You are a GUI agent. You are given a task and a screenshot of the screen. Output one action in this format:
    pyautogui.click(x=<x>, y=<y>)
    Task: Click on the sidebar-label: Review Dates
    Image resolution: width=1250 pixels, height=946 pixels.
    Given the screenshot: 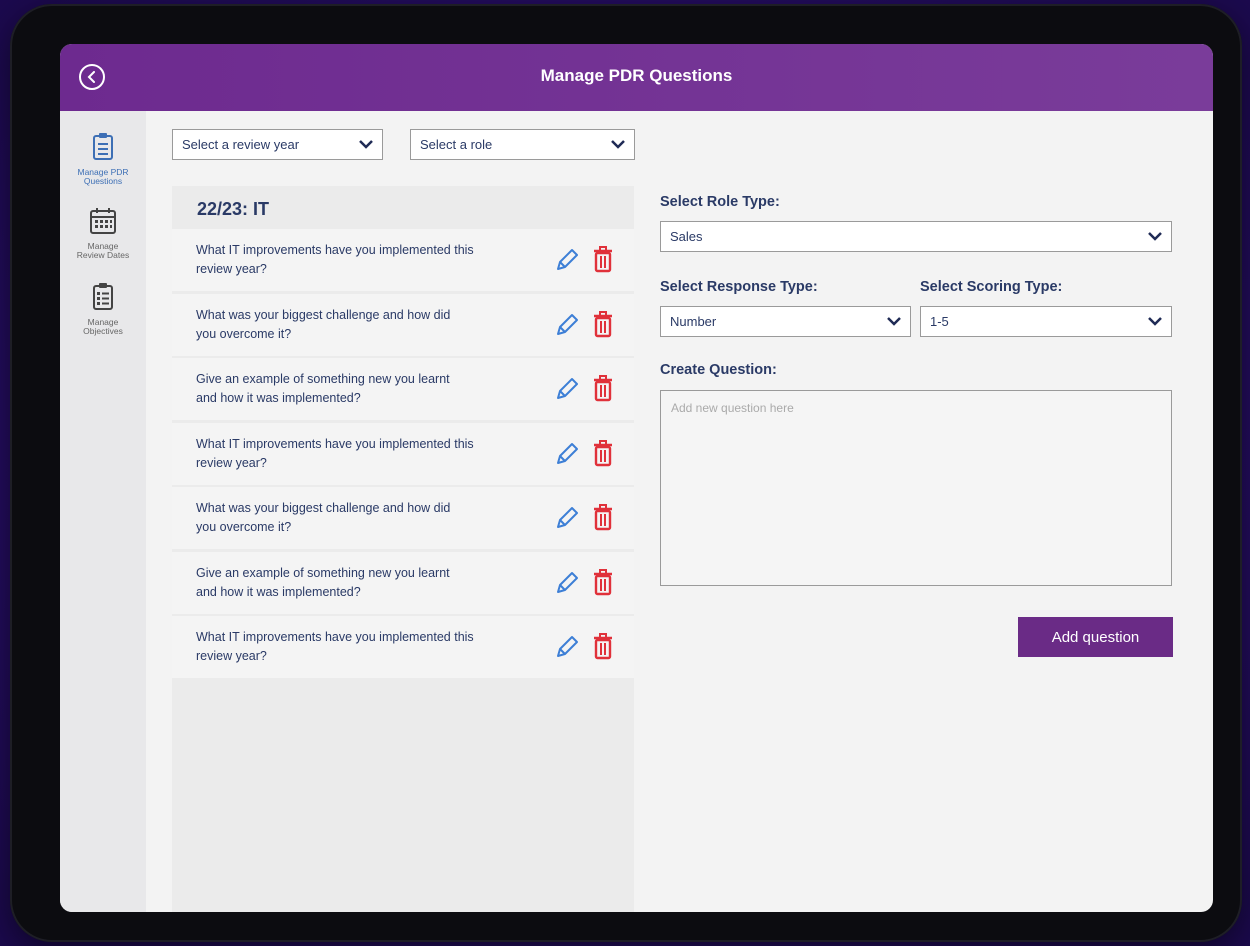 What is the action you would take?
    pyautogui.click(x=103, y=255)
    